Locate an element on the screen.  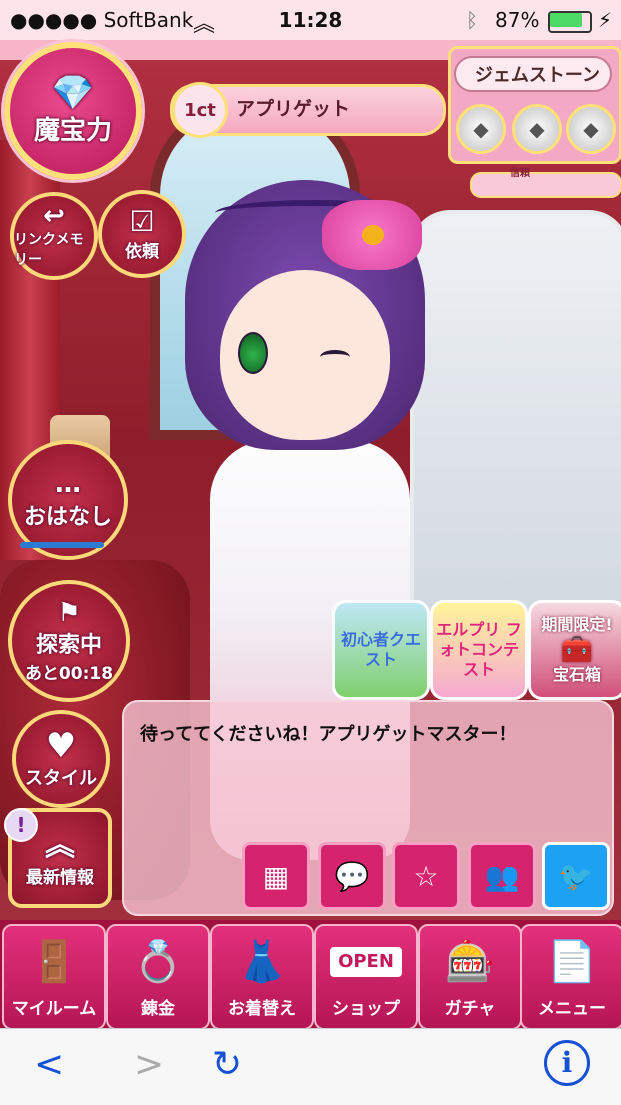
trust-label: 信頼 is located at coordinates (520, 173).